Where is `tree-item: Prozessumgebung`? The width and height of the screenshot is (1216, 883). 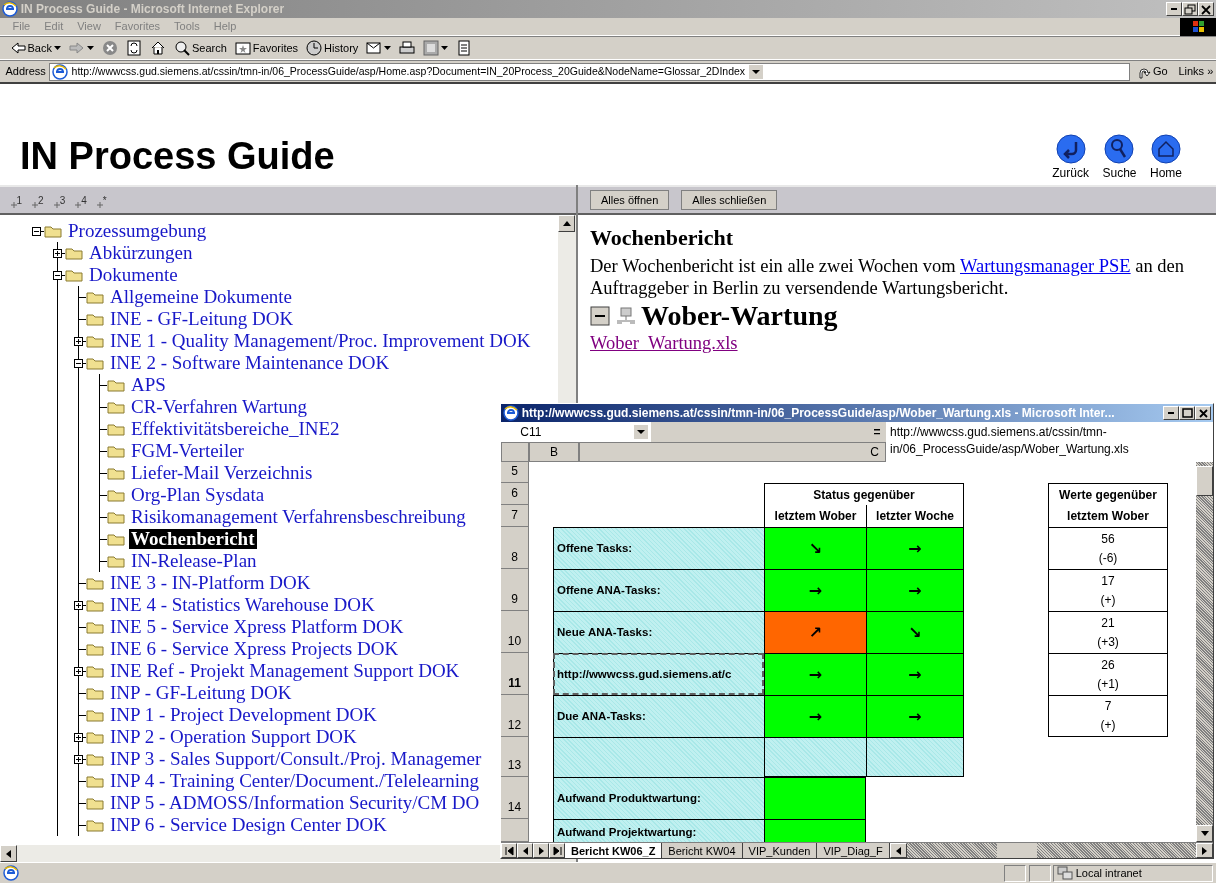
tree-item: Prozessumgebung is located at coordinates (137, 231).